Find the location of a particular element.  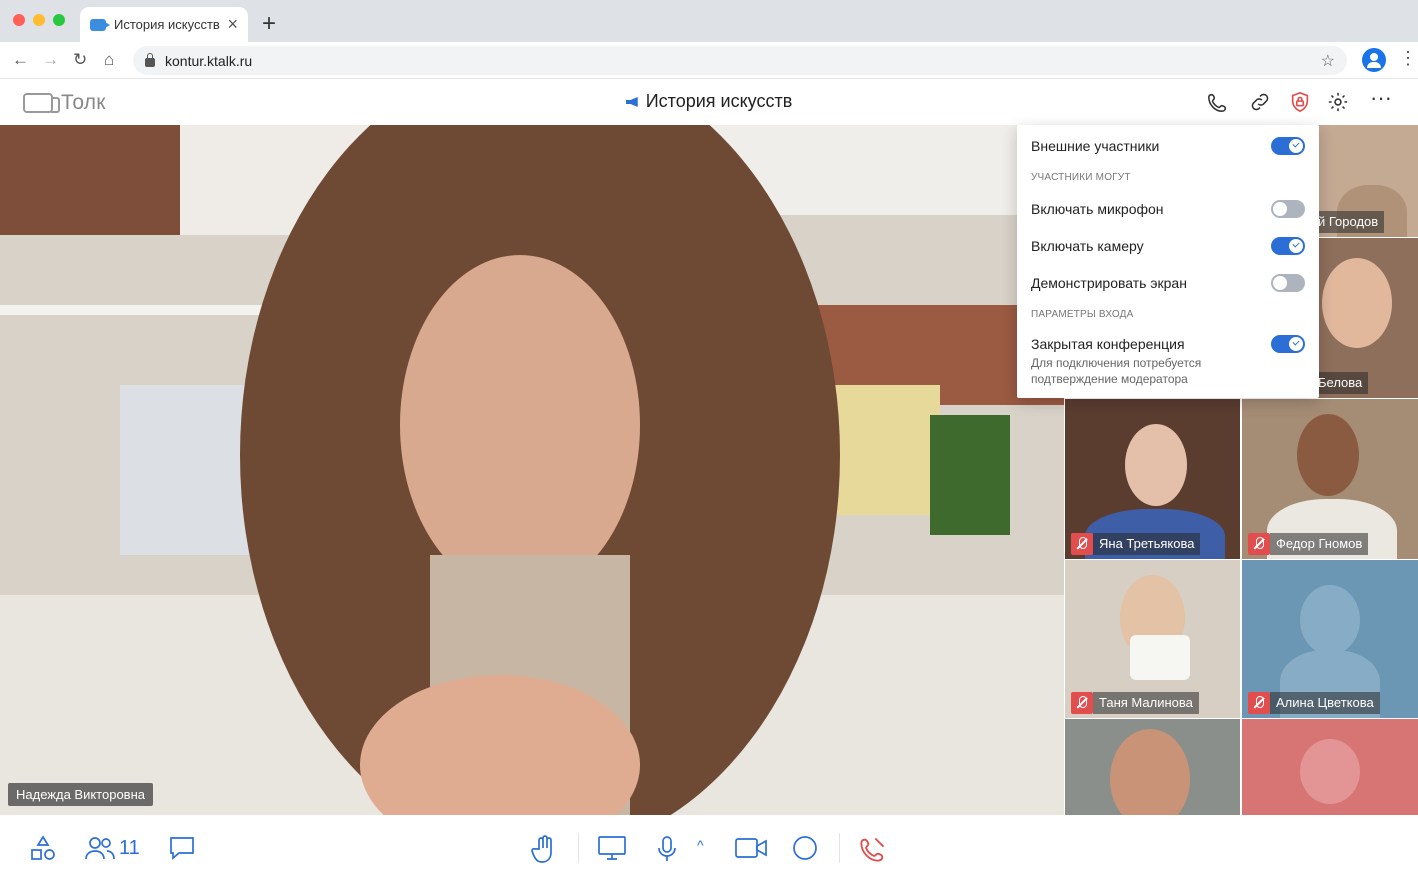

megaphone-icon is located at coordinates (631, 102).